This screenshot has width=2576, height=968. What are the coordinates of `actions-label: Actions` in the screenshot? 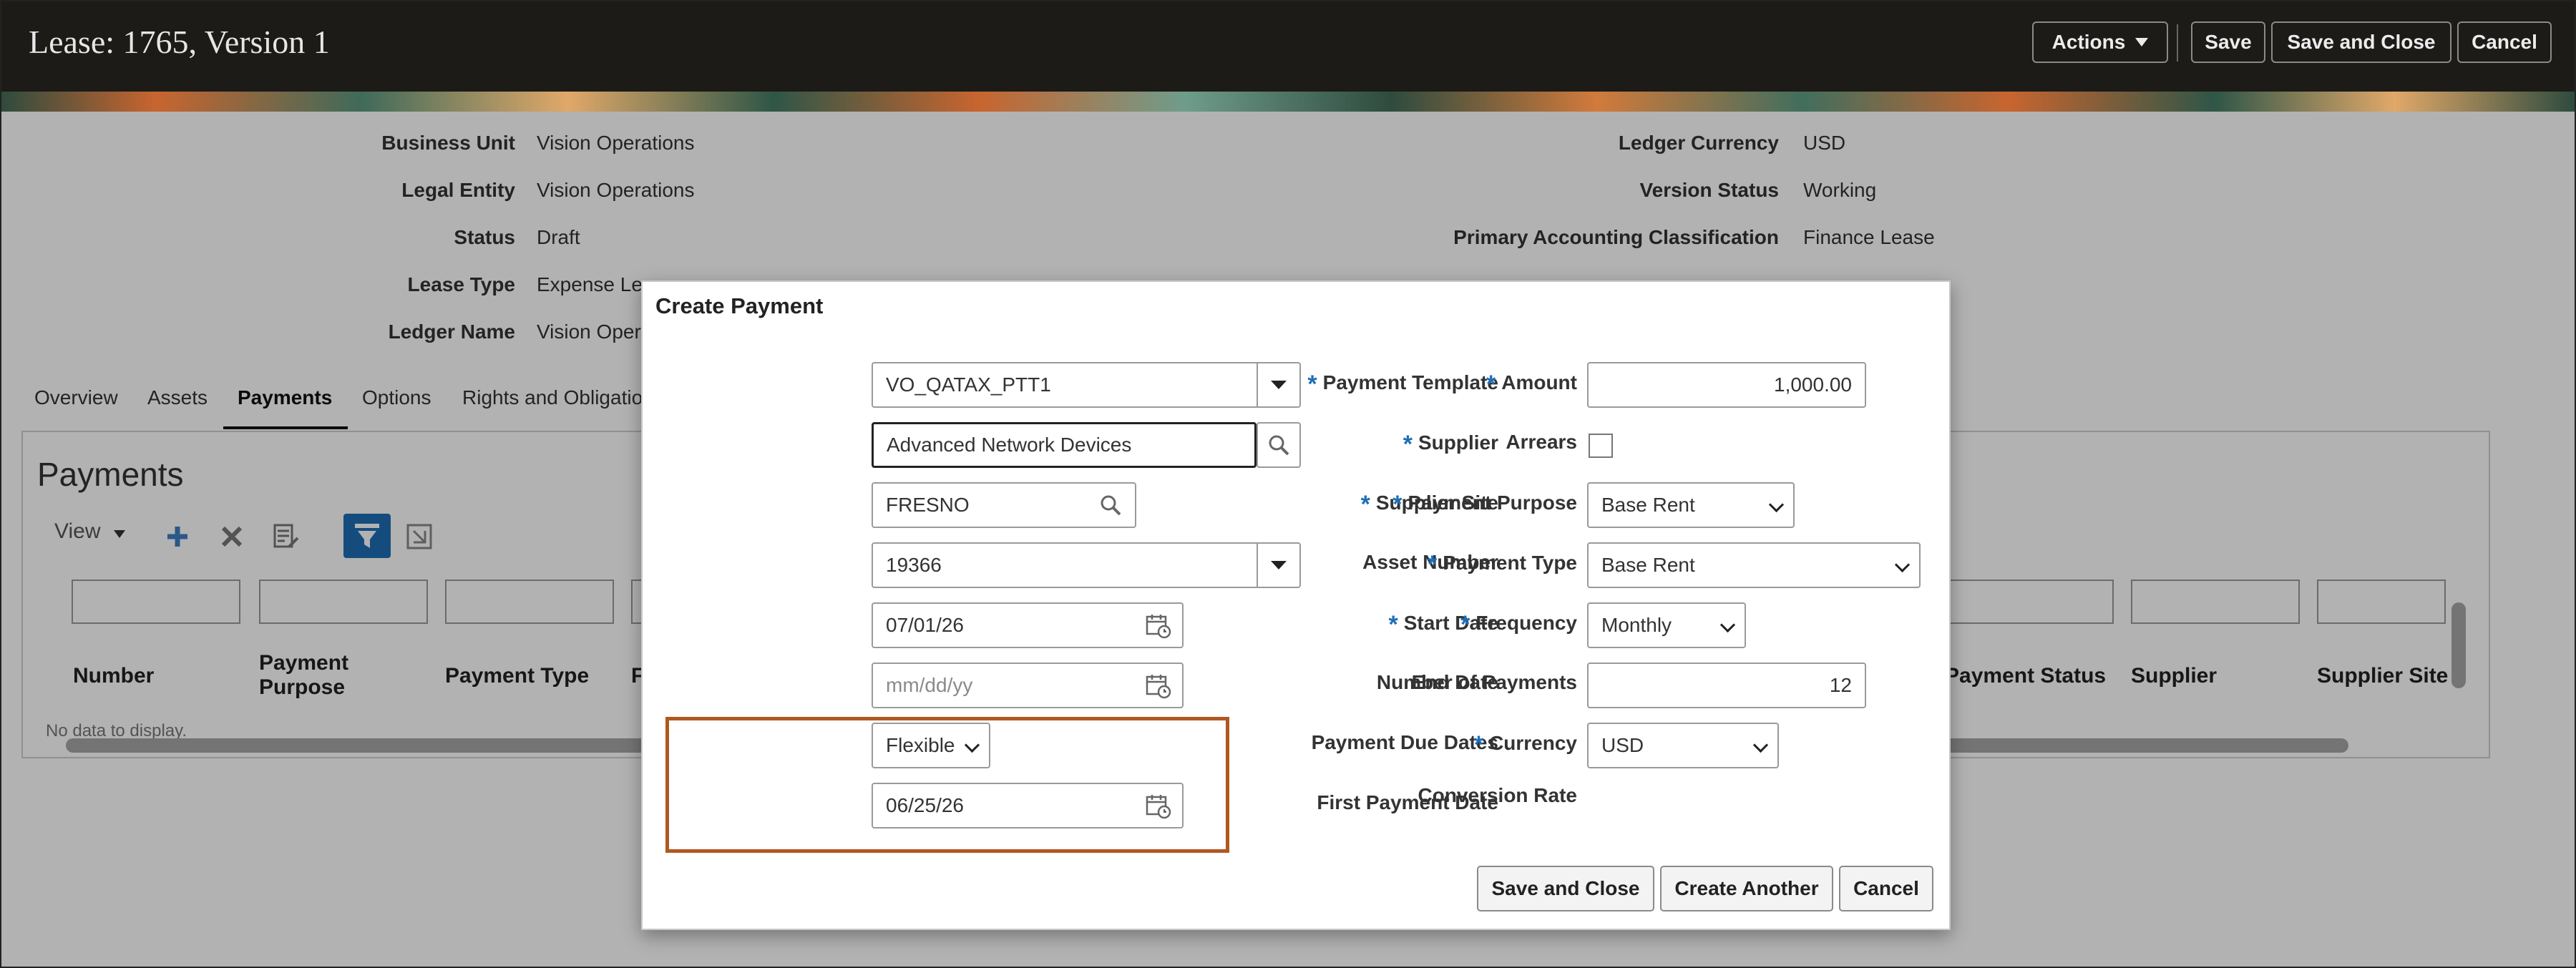 It's located at (2088, 42).